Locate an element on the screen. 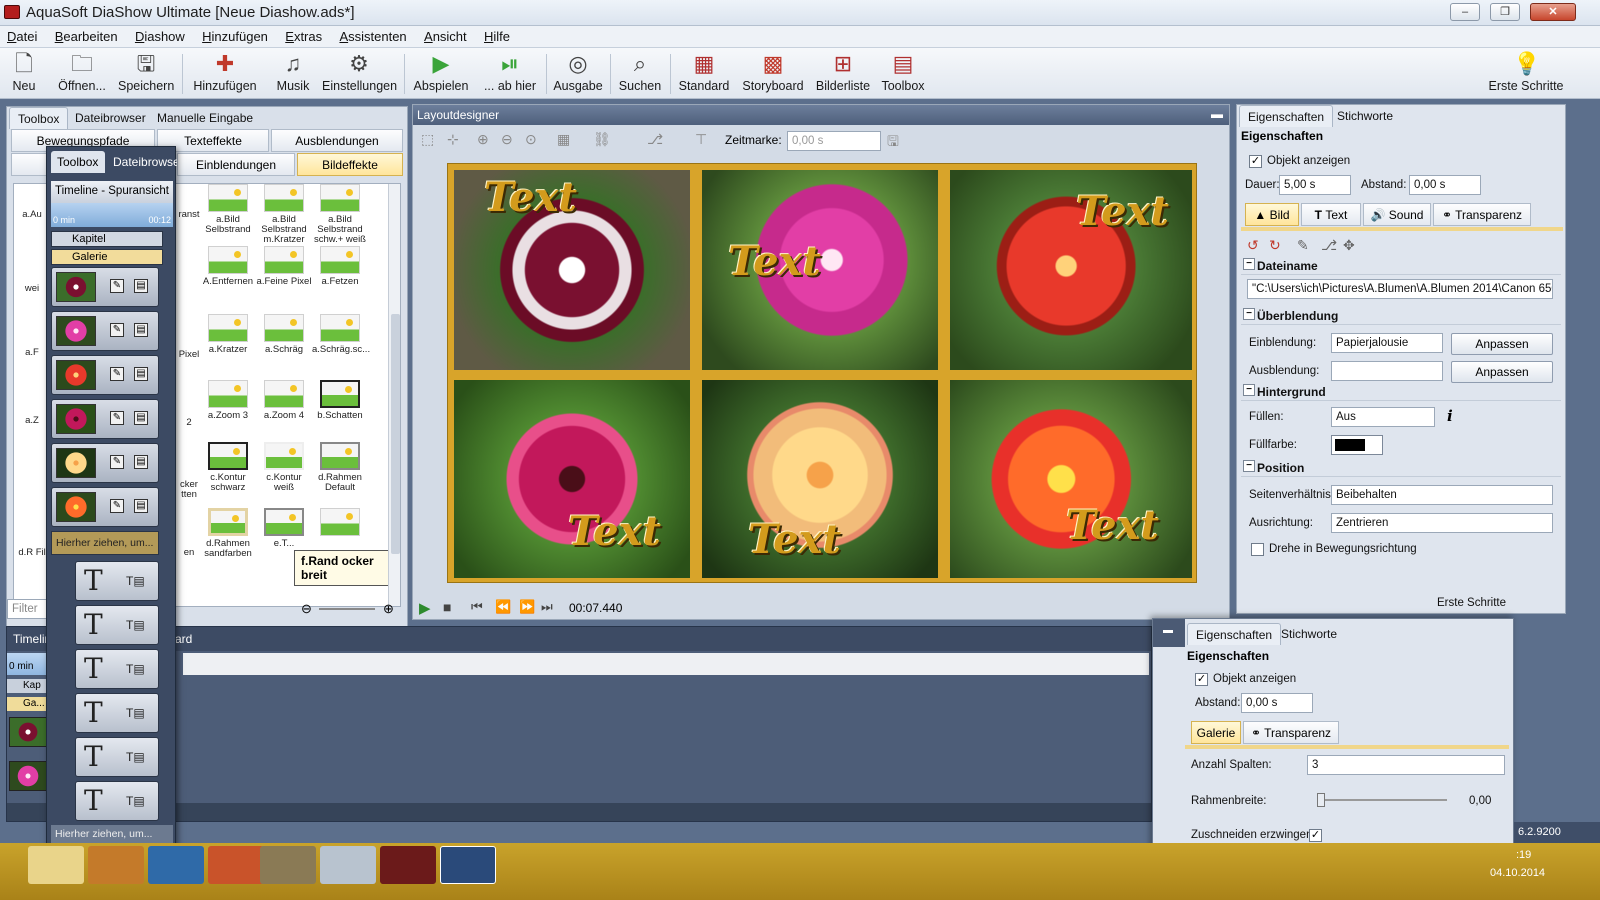  effect-item: d.Rahmen Default is located at coordinates (340, 467).